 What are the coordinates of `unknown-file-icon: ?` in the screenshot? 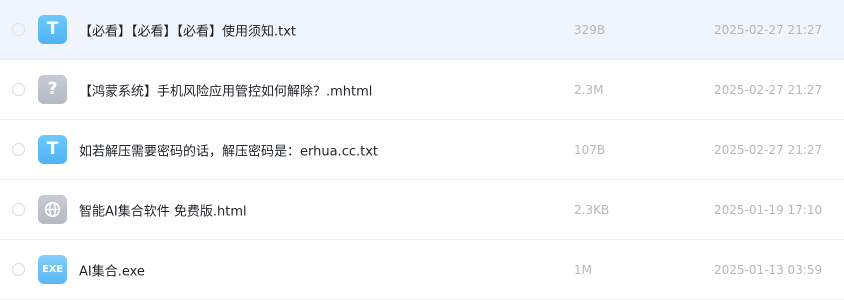 It's located at (52, 89).